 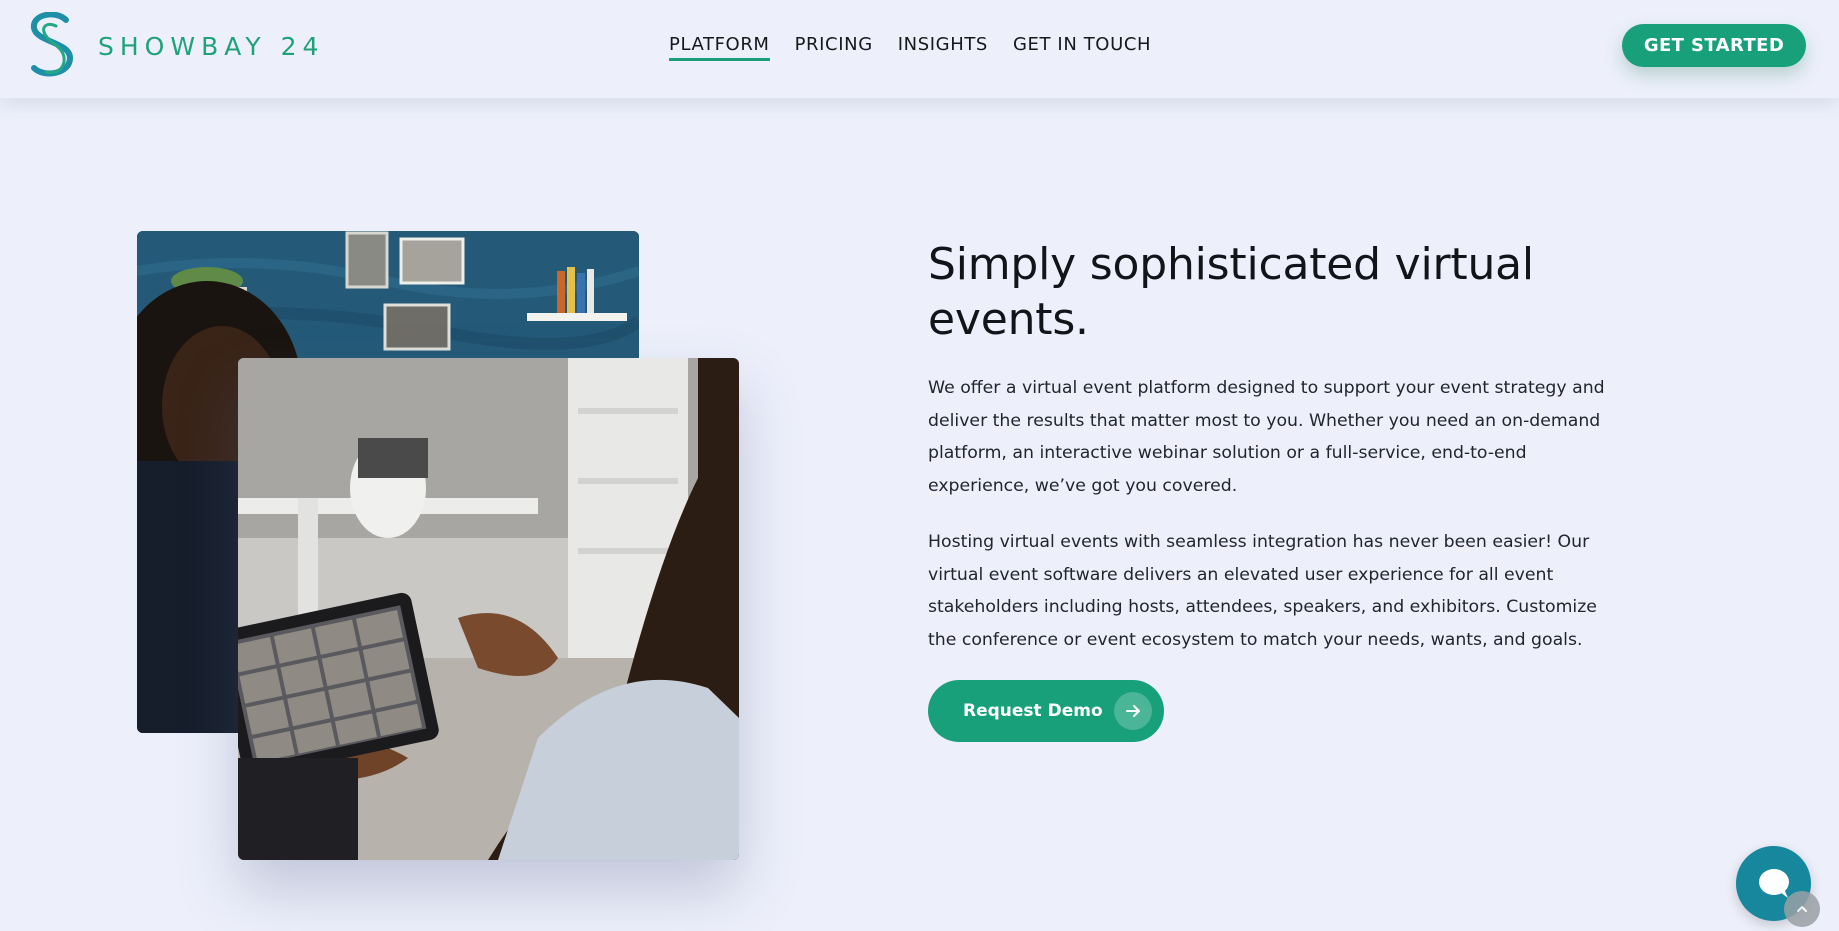 I want to click on brand-name: SHOWBAY 24, so click(x=211, y=46).